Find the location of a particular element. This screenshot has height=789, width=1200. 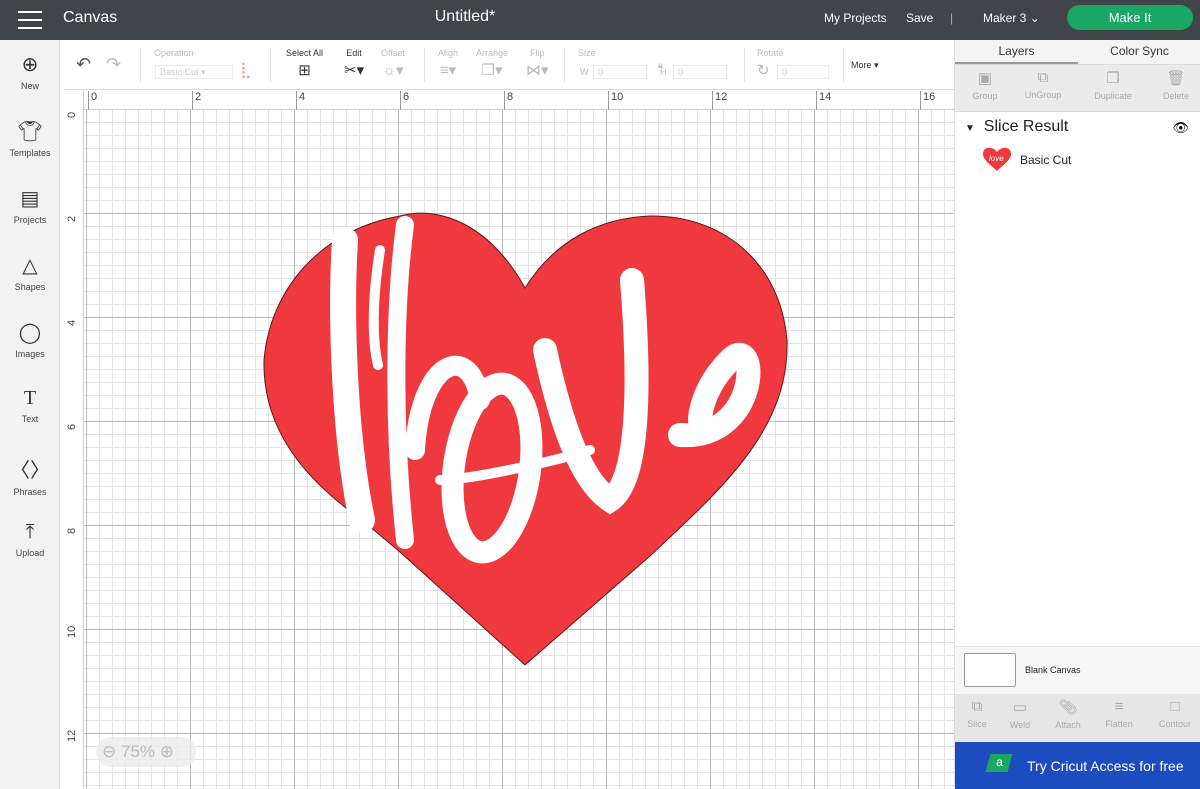

chevron-down-icon: ⌄ is located at coordinates (1034, 18).